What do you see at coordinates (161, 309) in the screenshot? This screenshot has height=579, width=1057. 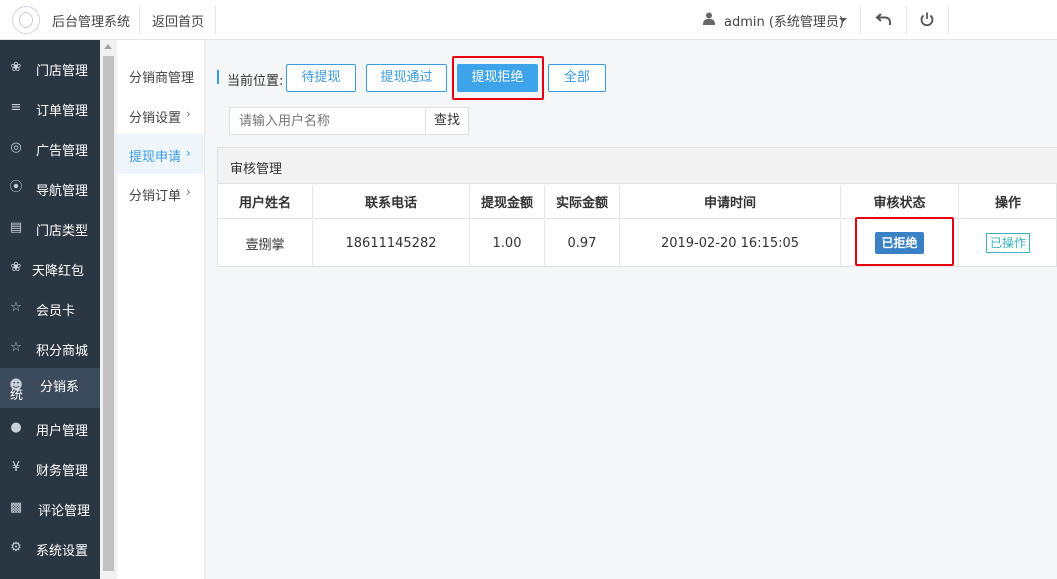 I see `submenu: 分销商管理 分销设置 › 提现申请 › 分销订单 ›` at bounding box center [161, 309].